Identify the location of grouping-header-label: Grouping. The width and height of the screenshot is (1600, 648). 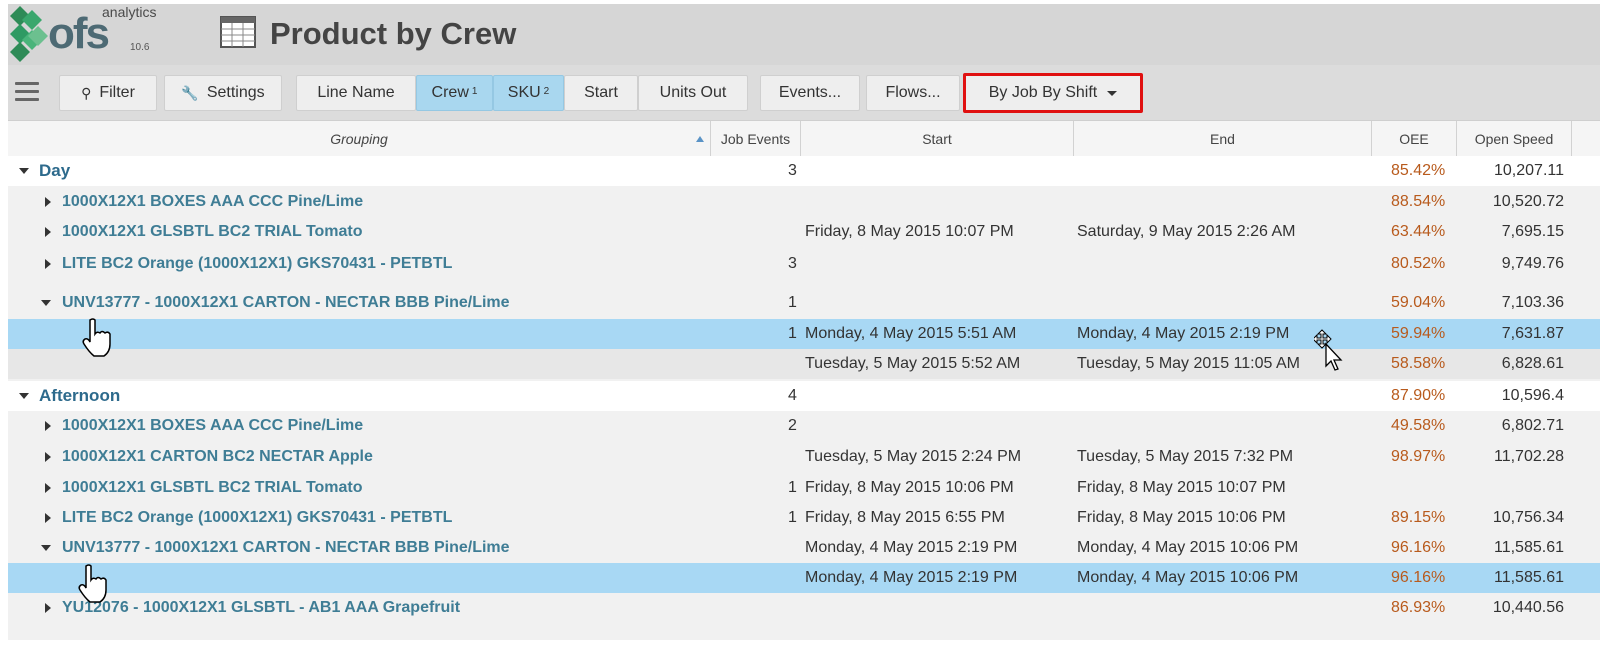
(359, 138).